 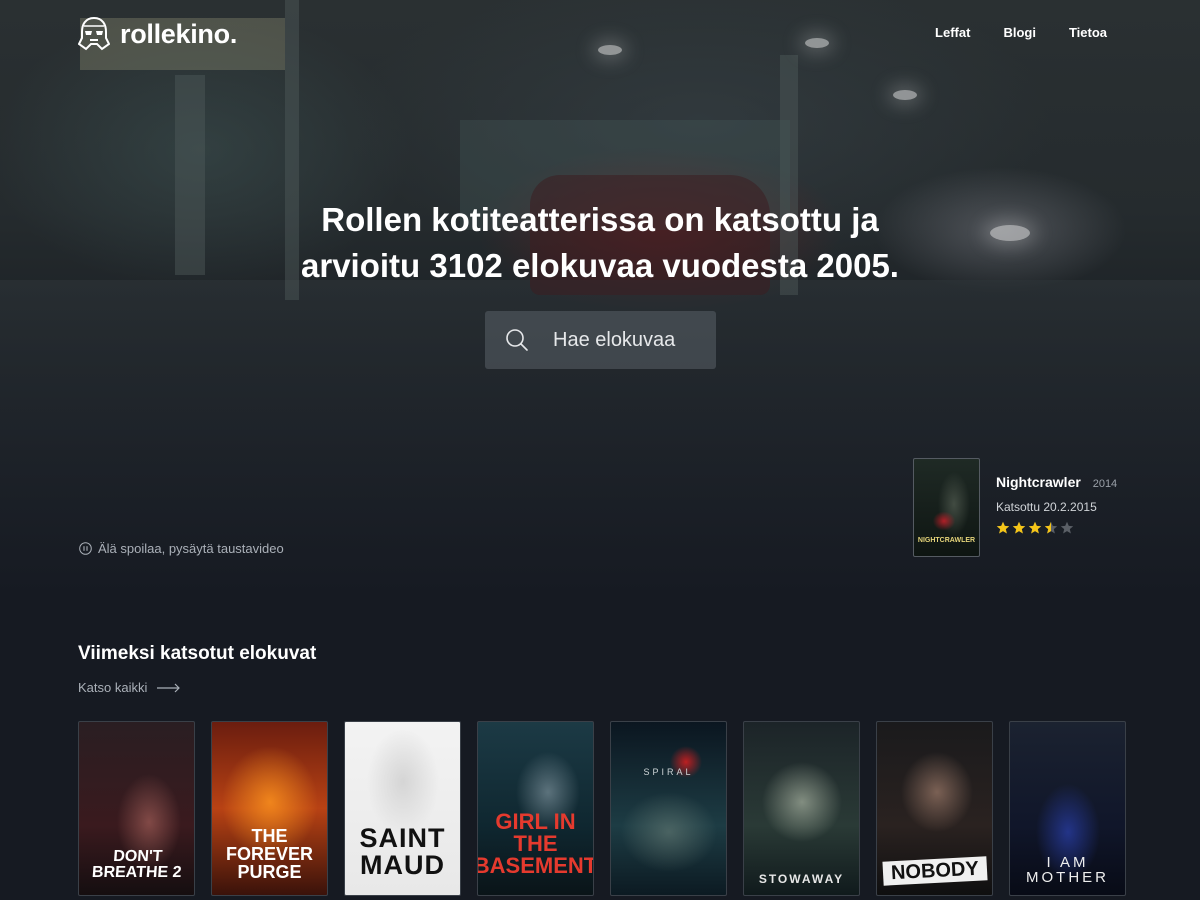 I want to click on headline-line-2: arvioitu 3102 elokuvaa vuodesta 2005., so click(x=600, y=265).